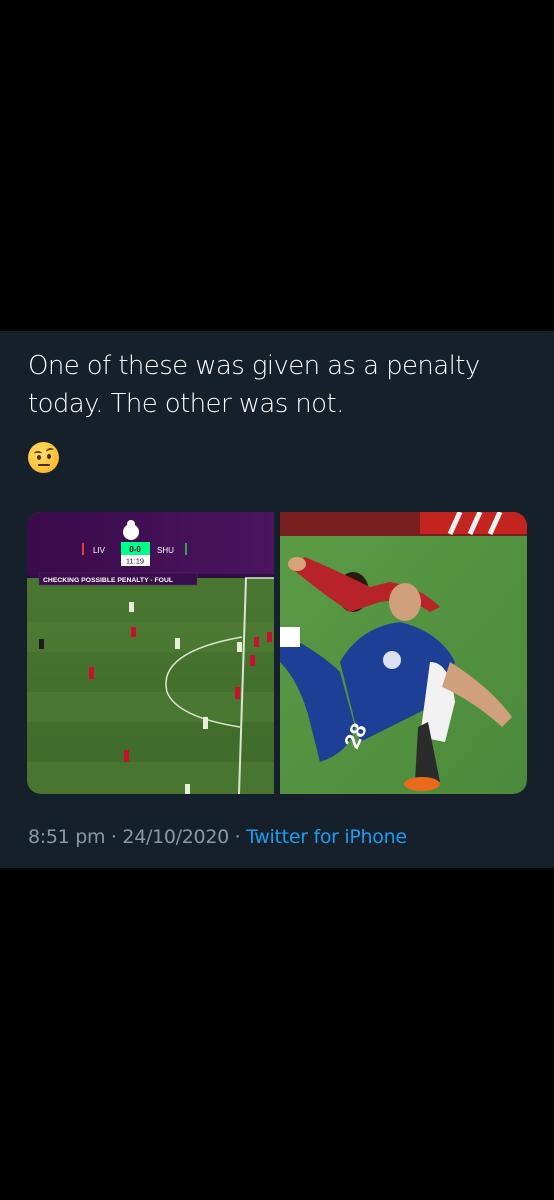  Describe the element at coordinates (175, 837) in the screenshot. I see `tweet-date: 24/10/2020` at that location.